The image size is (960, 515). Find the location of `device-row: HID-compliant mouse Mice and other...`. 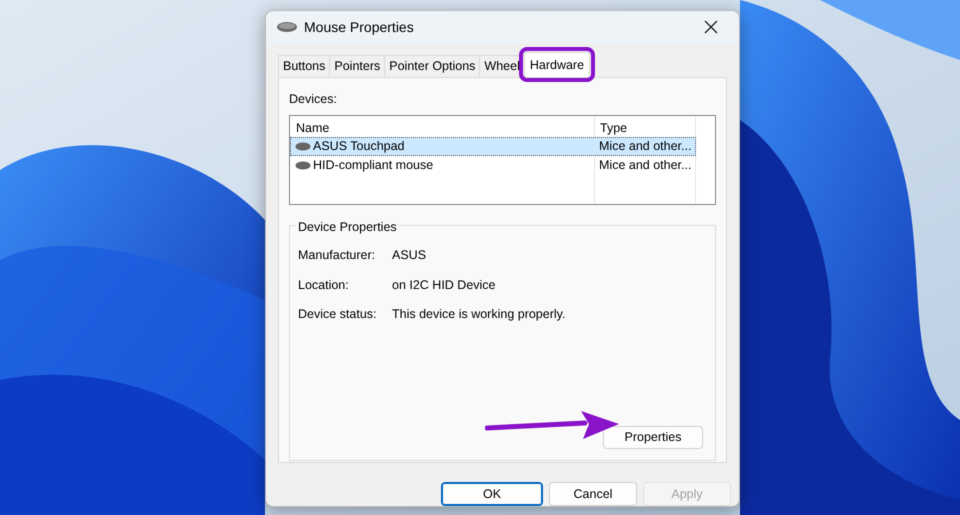

device-row: HID-compliant mouse Mice and other... is located at coordinates (493, 165).